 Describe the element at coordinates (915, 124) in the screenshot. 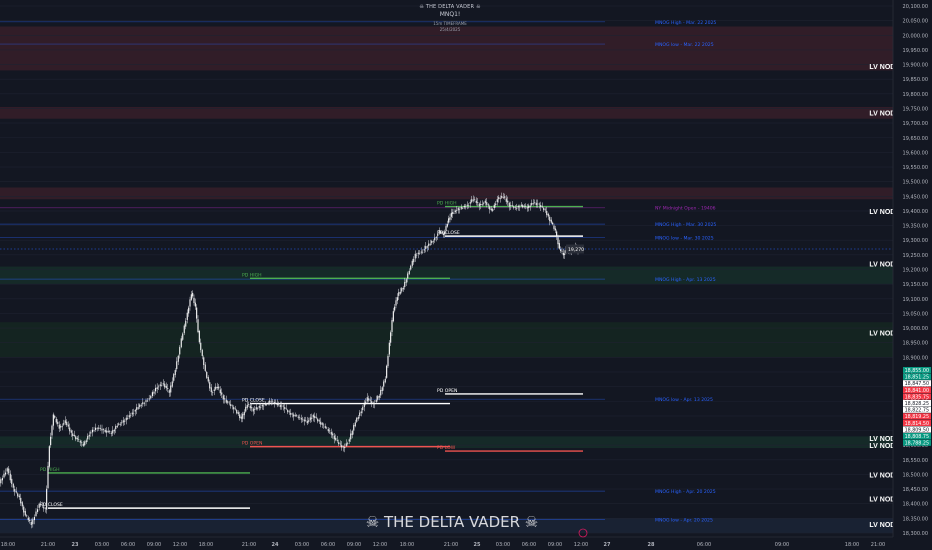

I see `price-tick-label: 19,700.00` at that location.